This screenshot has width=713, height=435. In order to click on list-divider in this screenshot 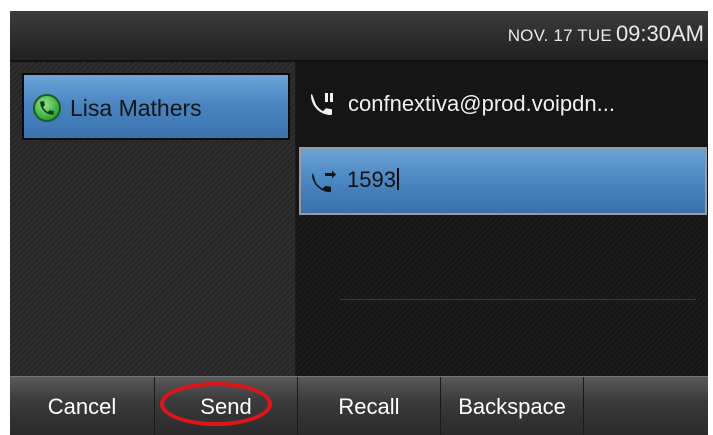, I will do `click(518, 299)`.